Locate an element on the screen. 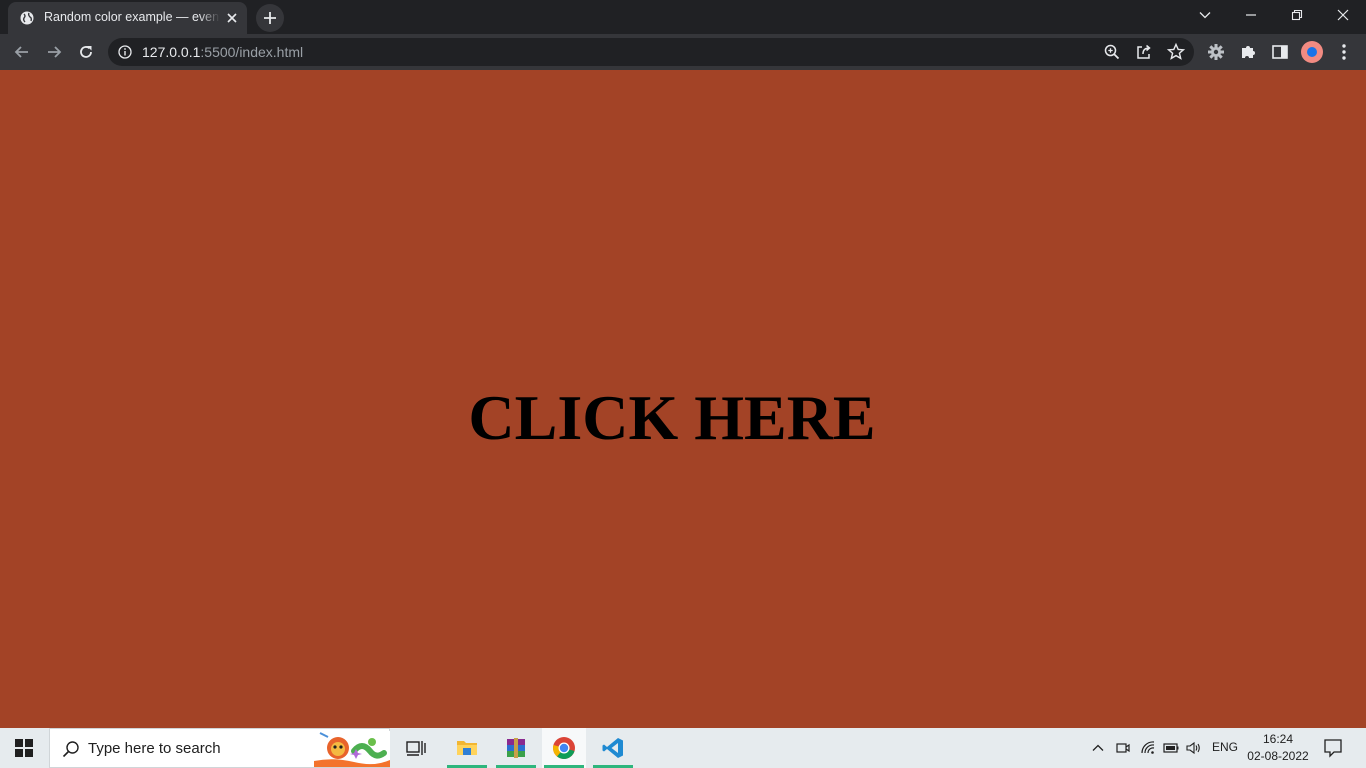 The image size is (1366, 768). arrow-right-icon is located at coordinates (55, 52).